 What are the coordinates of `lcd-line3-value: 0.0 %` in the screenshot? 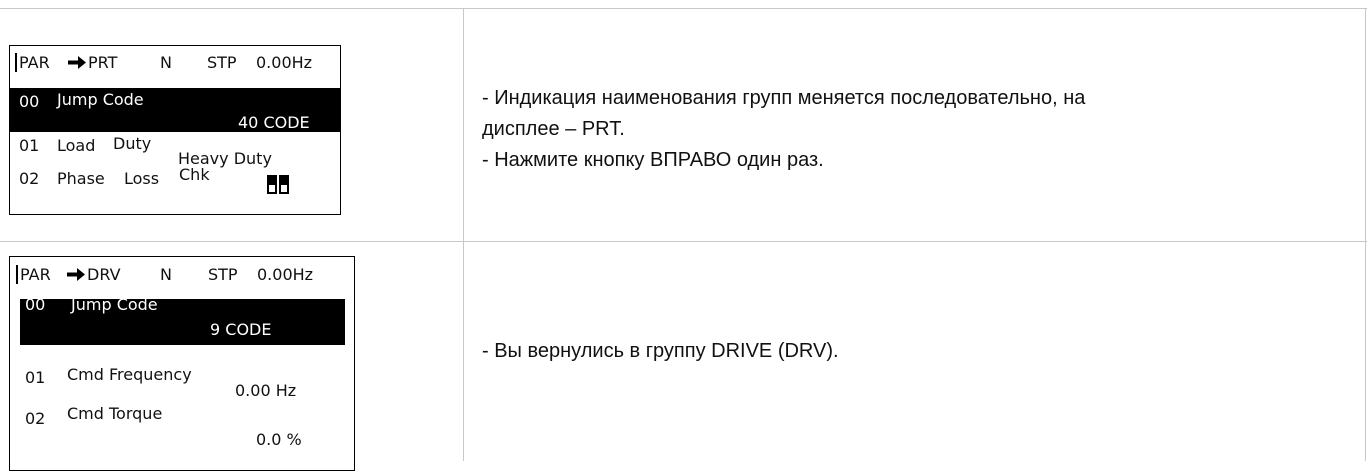 It's located at (279, 439).